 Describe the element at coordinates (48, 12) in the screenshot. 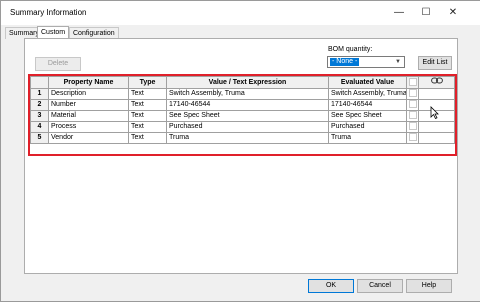

I see `dialog-title: Summary Information` at that location.